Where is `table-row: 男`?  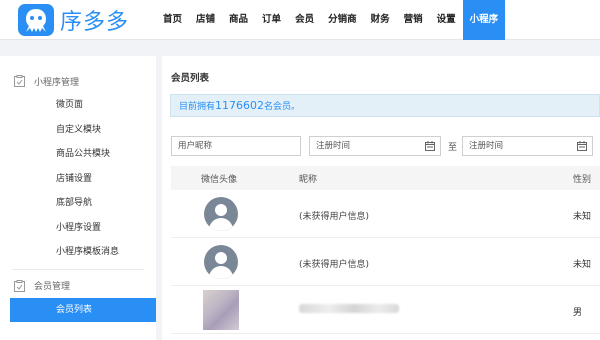
table-row: 男 is located at coordinates (385, 310).